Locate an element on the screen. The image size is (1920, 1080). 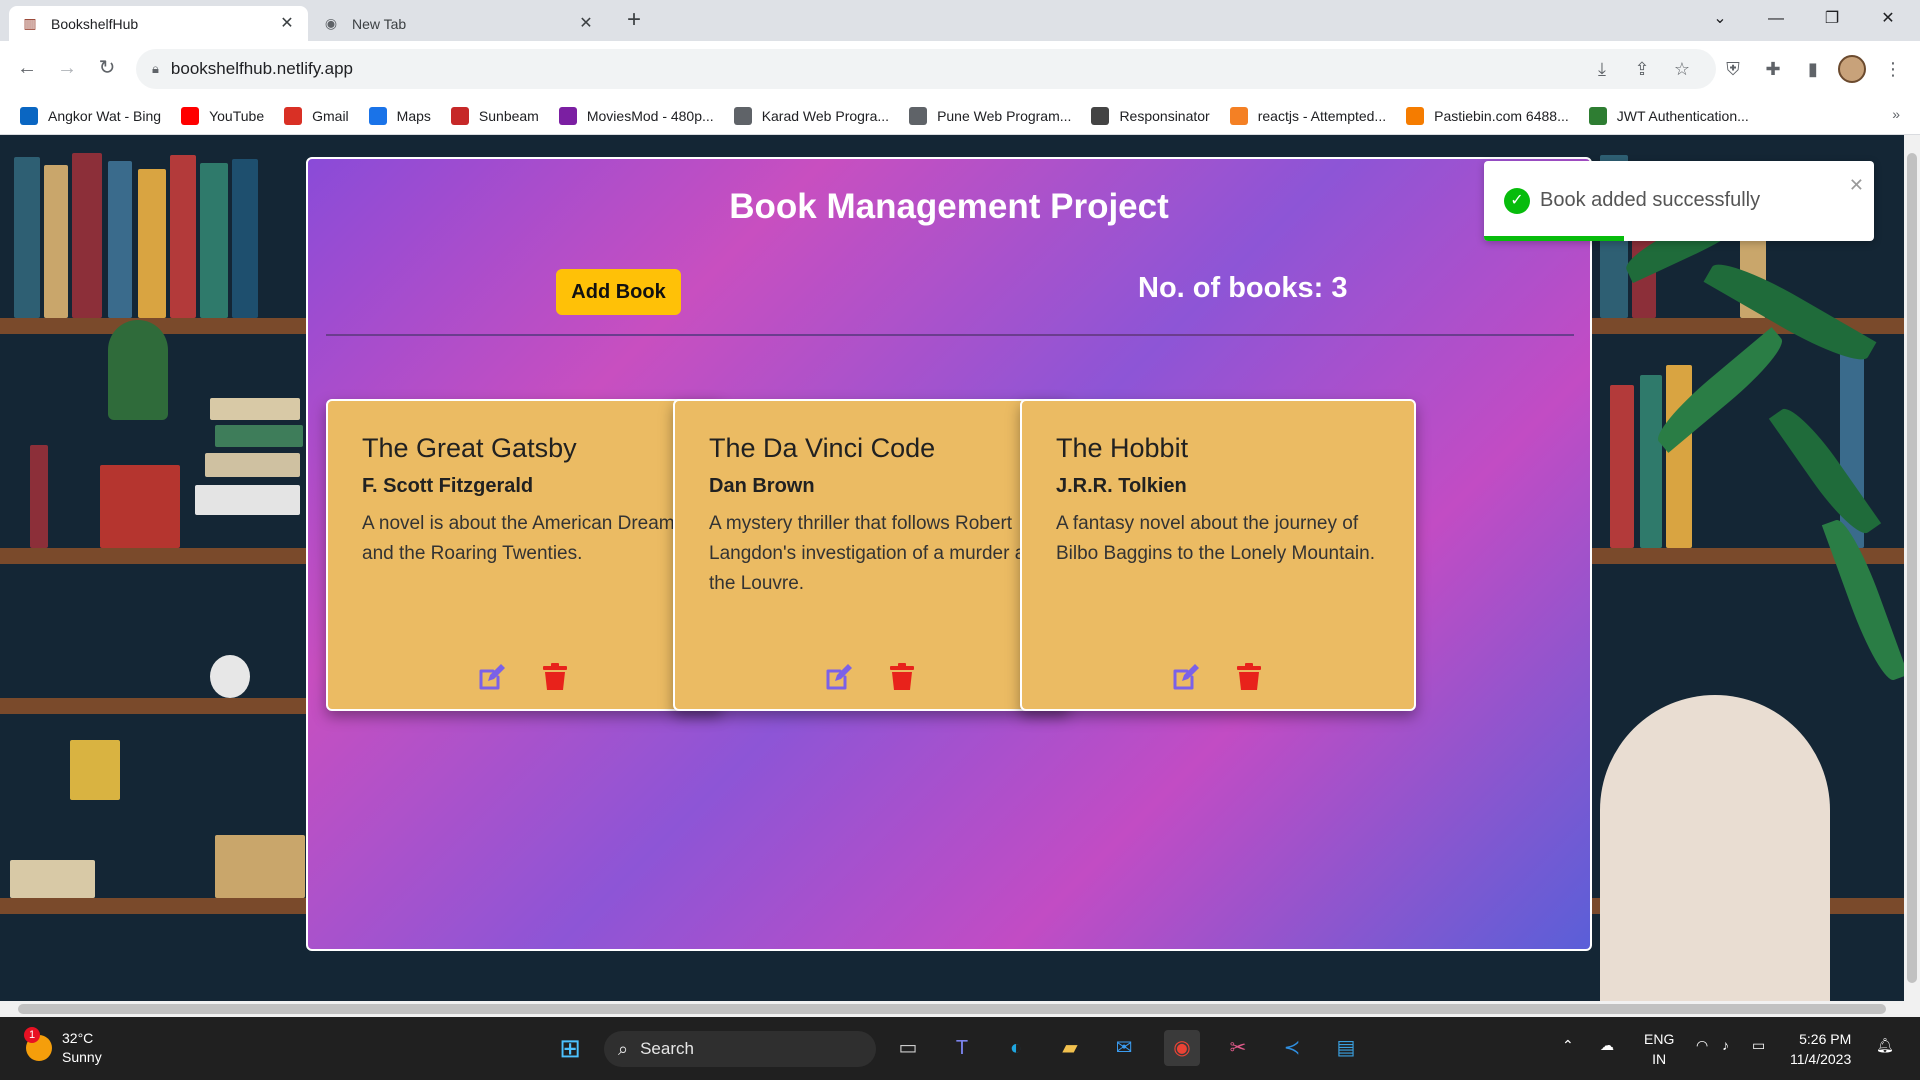
close-window-button: ✕ is located at coordinates (1888, 20).